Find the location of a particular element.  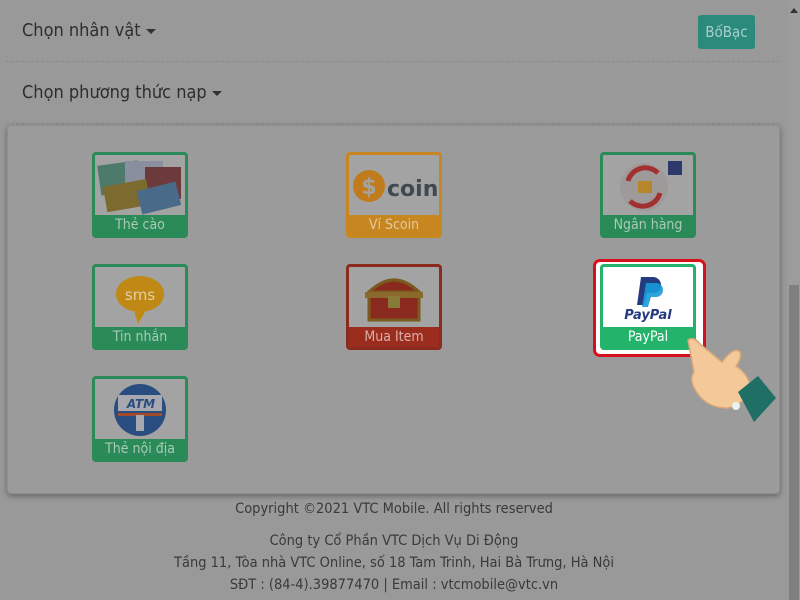

method-scoin-wallet: $ coin Ví Scoin is located at coordinates (394, 195).